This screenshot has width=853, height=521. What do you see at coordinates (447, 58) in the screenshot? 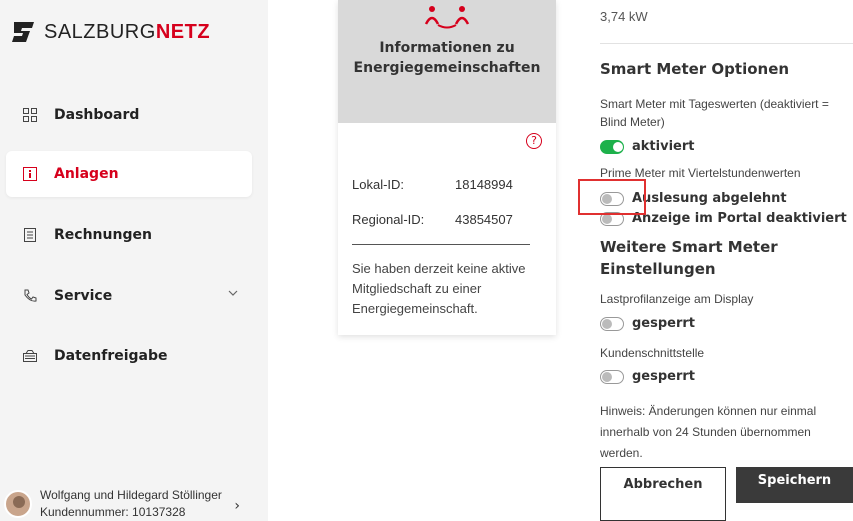
I see `card-title: Informationen zu Energiegemeinschaften` at bounding box center [447, 58].